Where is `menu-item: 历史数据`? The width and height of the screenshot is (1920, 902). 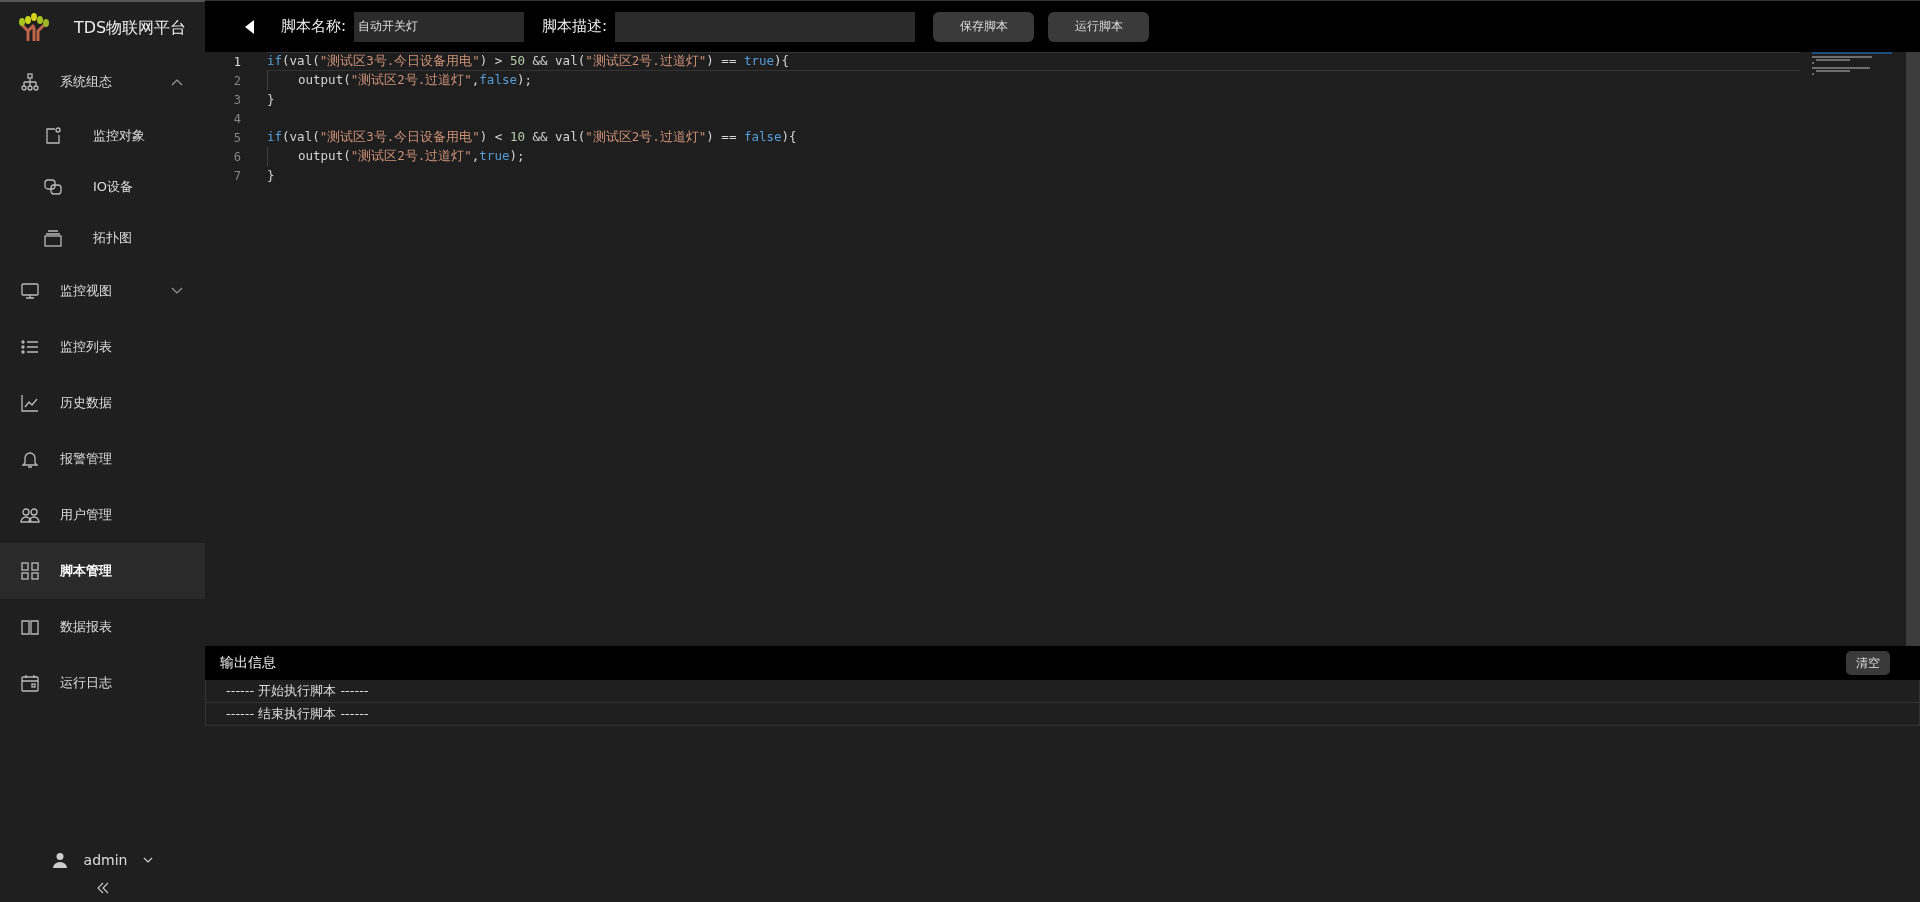
menu-item: 历史数据 is located at coordinates (102, 403).